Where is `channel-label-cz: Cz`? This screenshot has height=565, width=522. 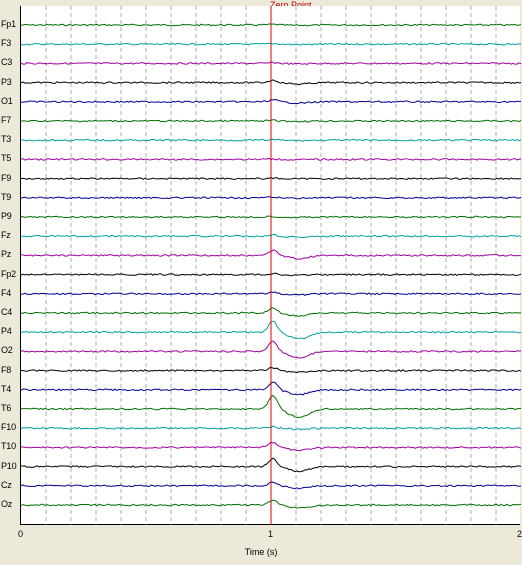
channel-label-cz: Cz is located at coordinates (6, 484).